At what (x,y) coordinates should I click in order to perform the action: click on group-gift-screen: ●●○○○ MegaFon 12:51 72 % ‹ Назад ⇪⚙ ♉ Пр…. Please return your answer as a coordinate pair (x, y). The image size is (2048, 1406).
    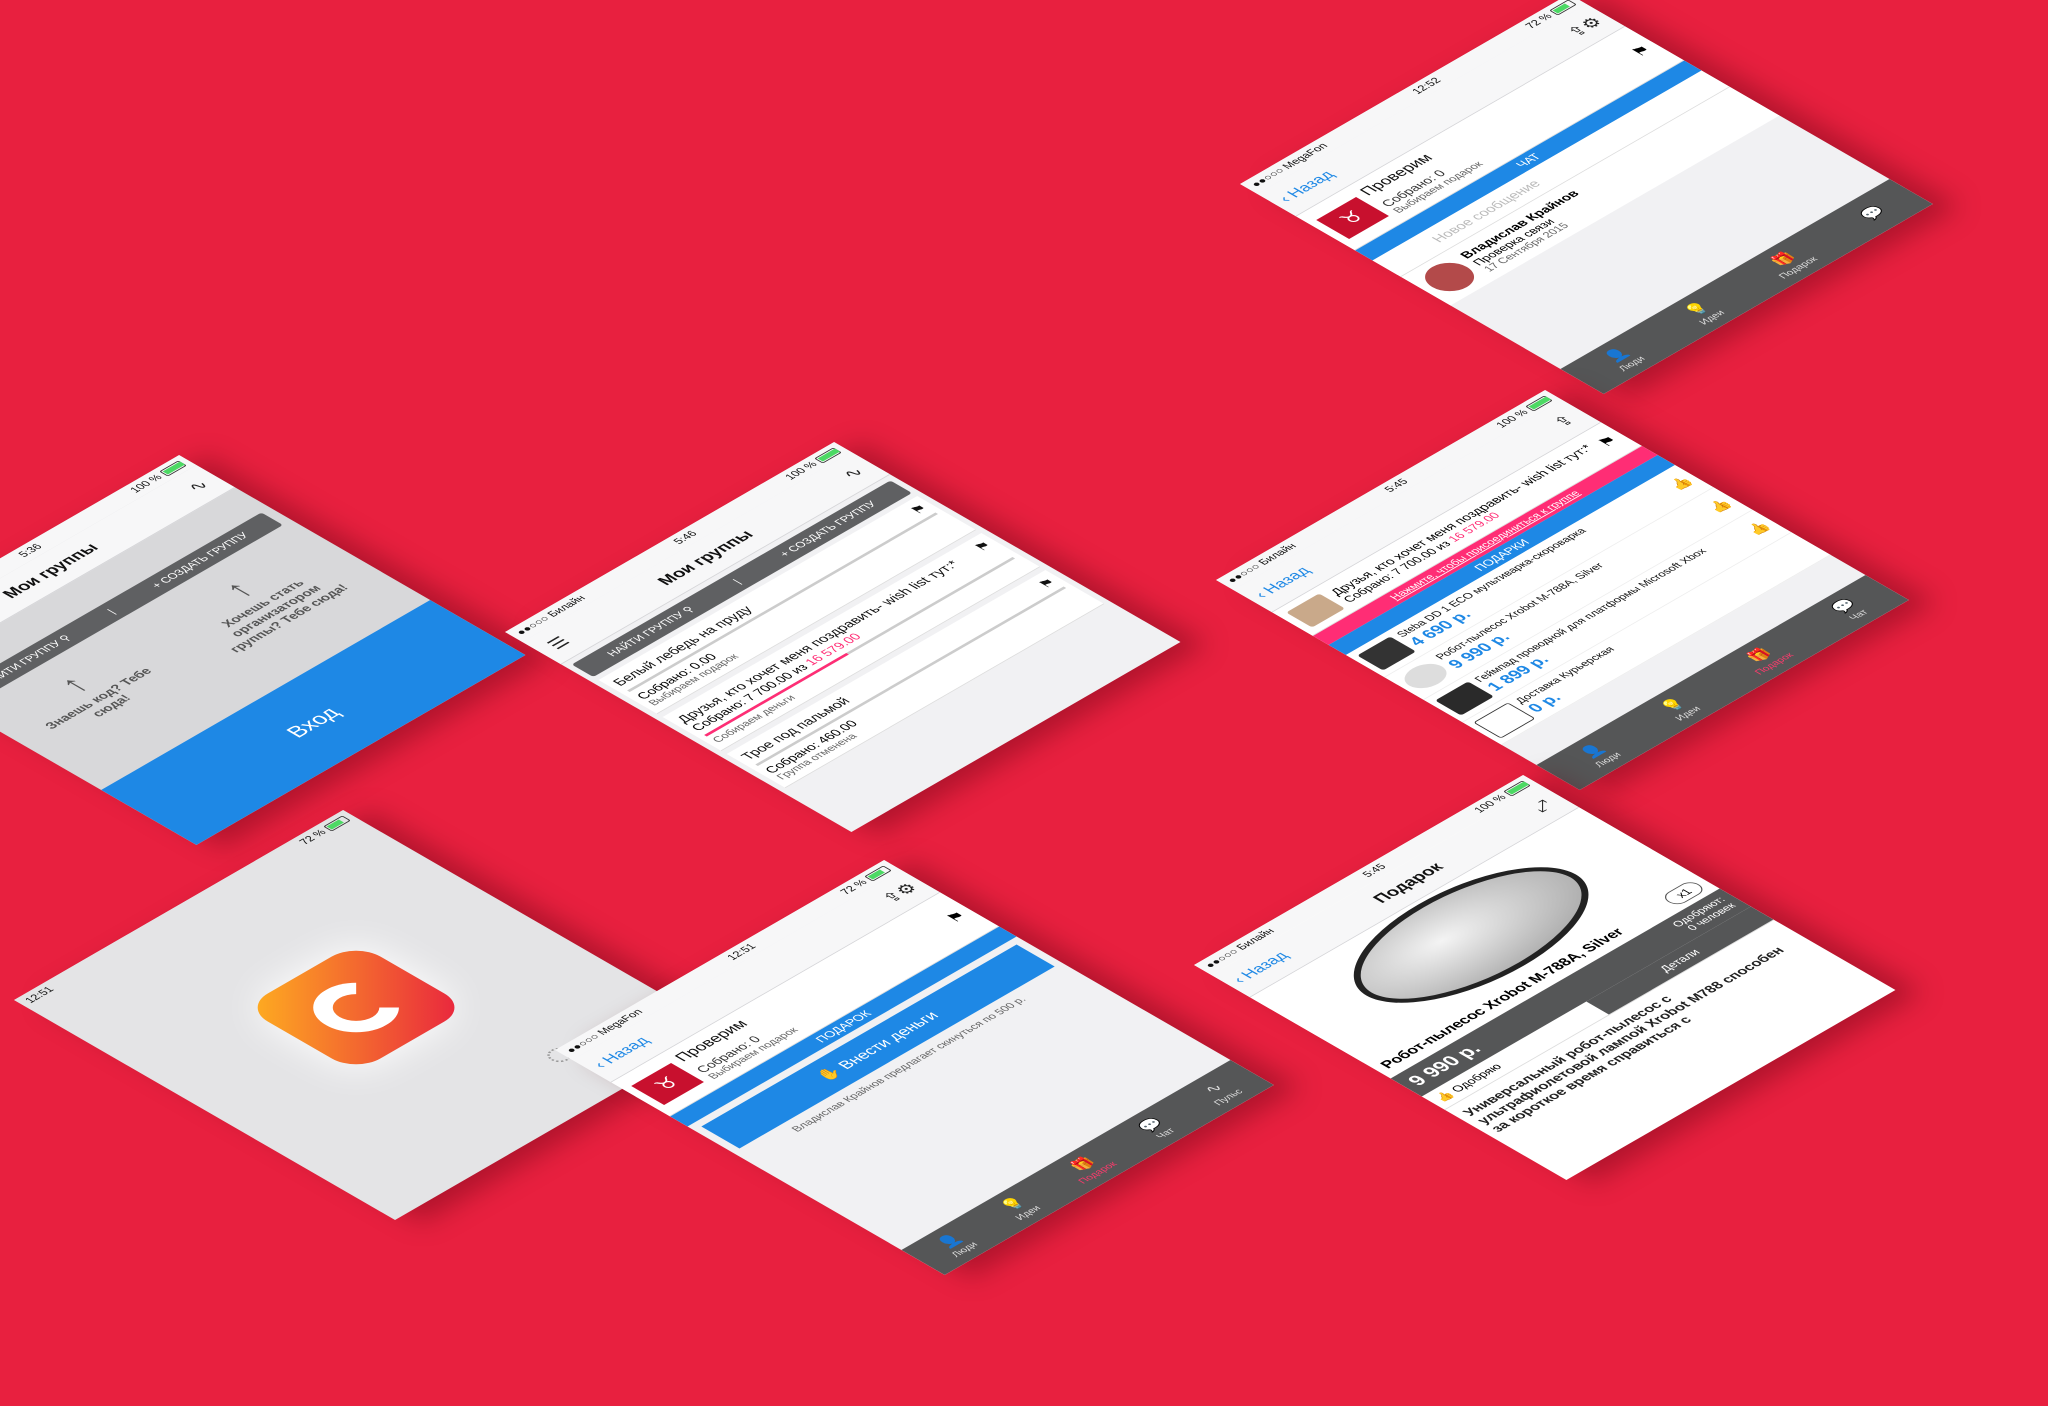
    Looking at the image, I should click on (914, 1067).